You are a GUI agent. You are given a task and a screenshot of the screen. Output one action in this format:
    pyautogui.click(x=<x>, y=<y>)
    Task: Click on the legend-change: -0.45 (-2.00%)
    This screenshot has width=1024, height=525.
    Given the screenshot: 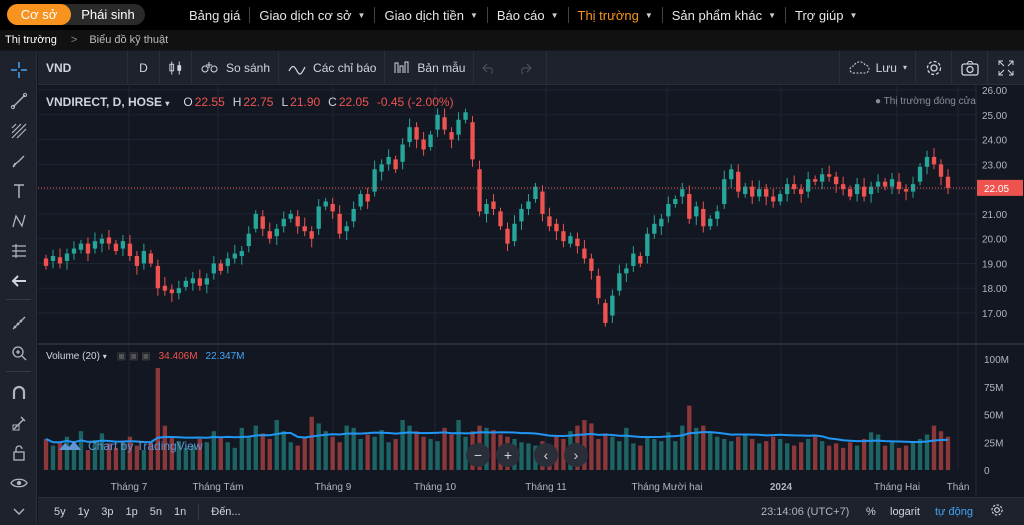 What is the action you would take?
    pyautogui.click(x=415, y=102)
    